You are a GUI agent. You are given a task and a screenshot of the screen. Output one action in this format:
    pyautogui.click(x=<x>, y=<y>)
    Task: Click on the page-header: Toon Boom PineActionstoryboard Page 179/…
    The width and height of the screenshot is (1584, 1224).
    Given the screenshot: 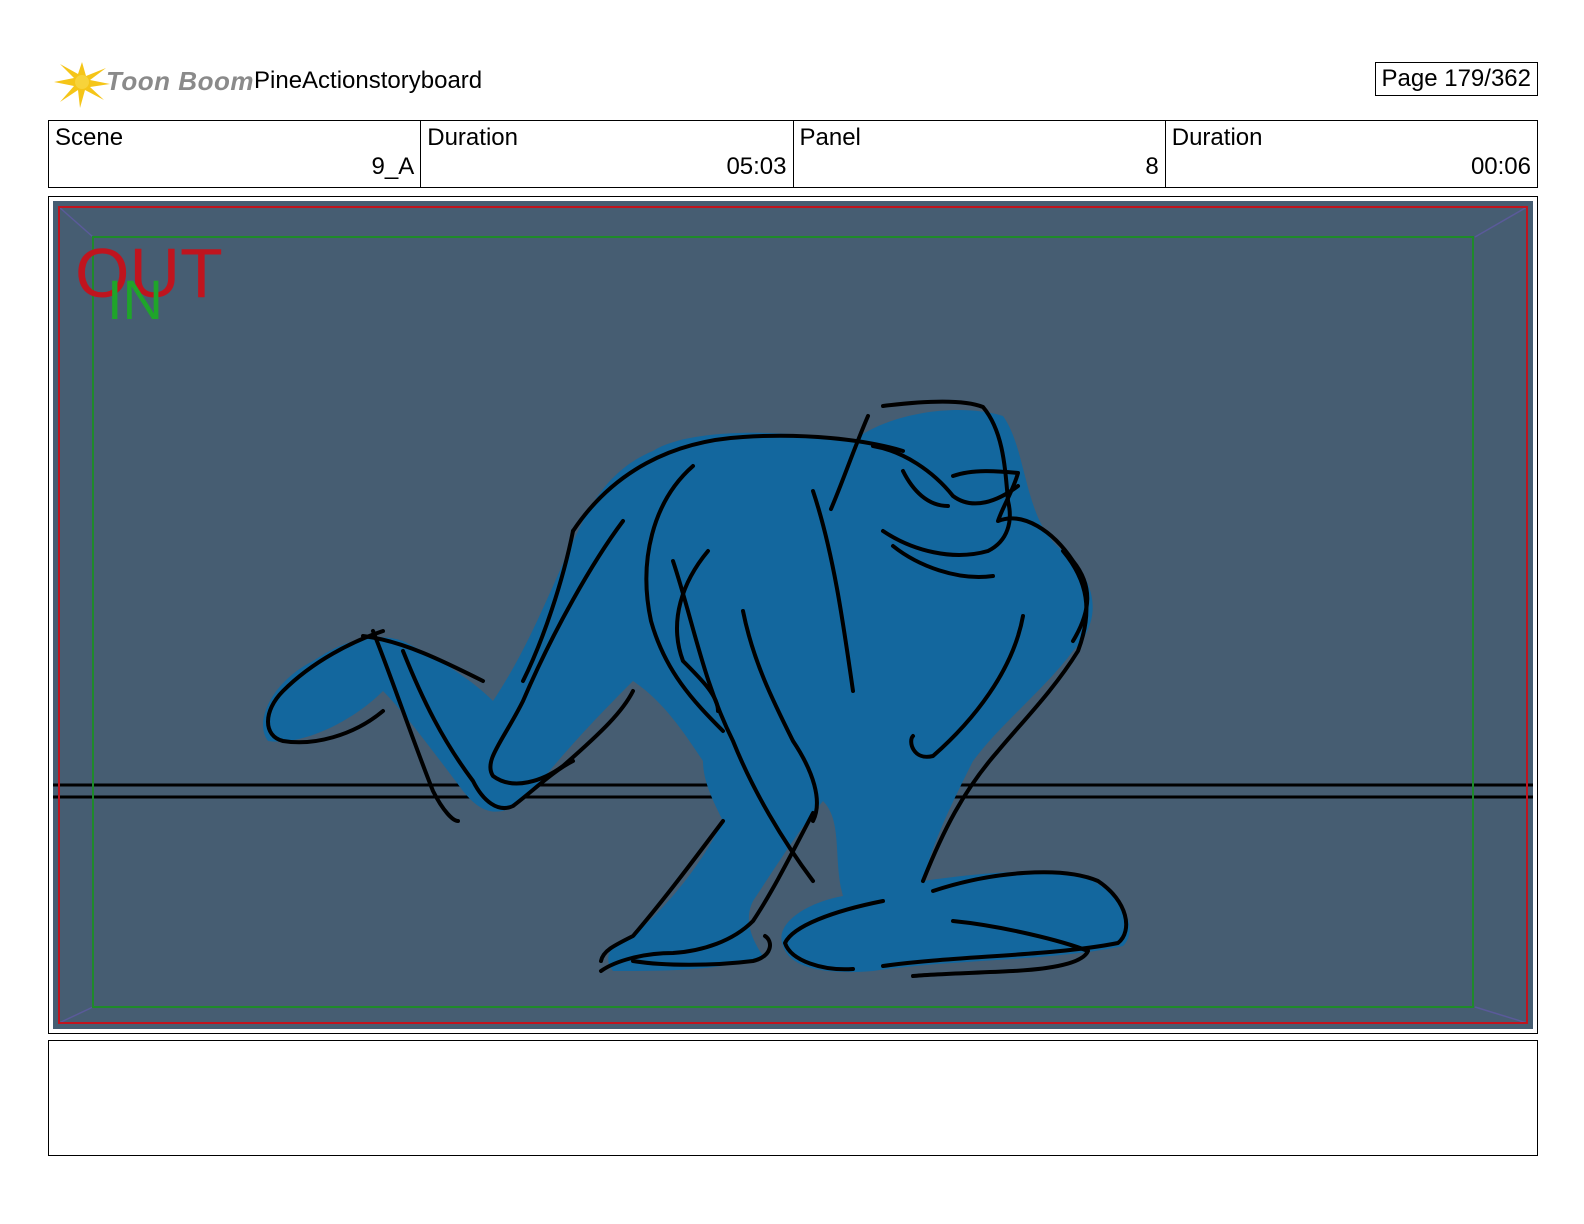 What is the action you would take?
    pyautogui.click(x=793, y=82)
    